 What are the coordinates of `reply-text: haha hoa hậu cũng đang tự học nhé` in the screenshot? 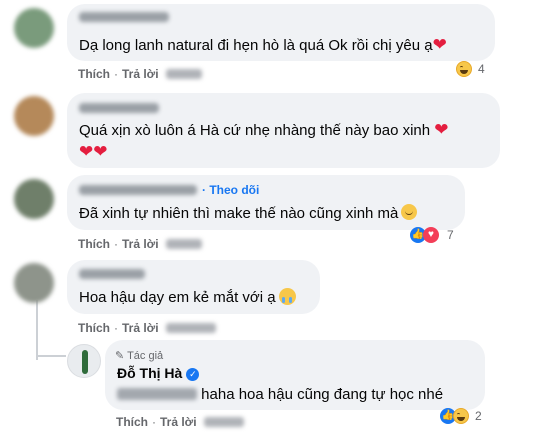 It's located at (280, 394).